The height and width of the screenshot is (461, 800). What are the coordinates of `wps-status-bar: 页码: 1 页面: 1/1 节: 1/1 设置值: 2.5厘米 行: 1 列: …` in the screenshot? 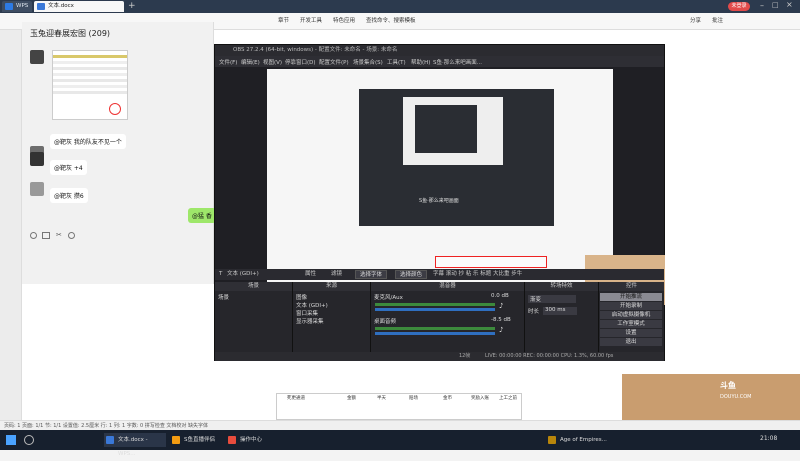 It's located at (400, 425).